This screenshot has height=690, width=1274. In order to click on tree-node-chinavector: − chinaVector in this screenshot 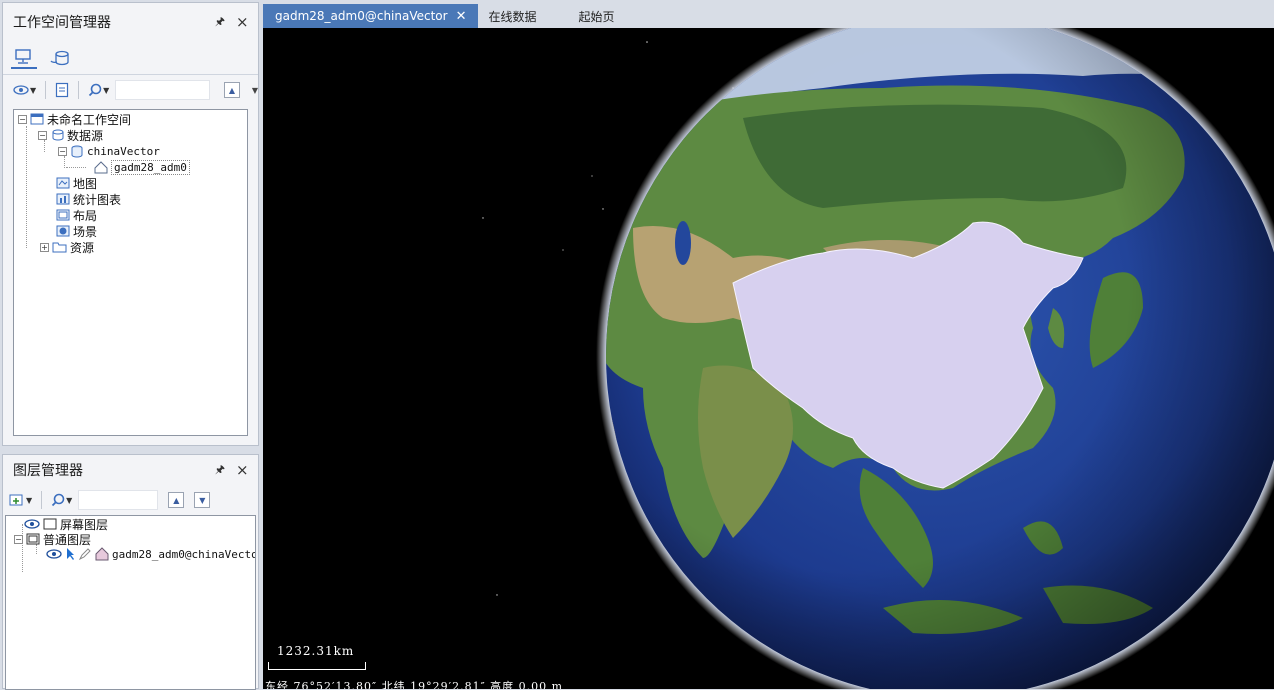, I will do `click(109, 151)`.